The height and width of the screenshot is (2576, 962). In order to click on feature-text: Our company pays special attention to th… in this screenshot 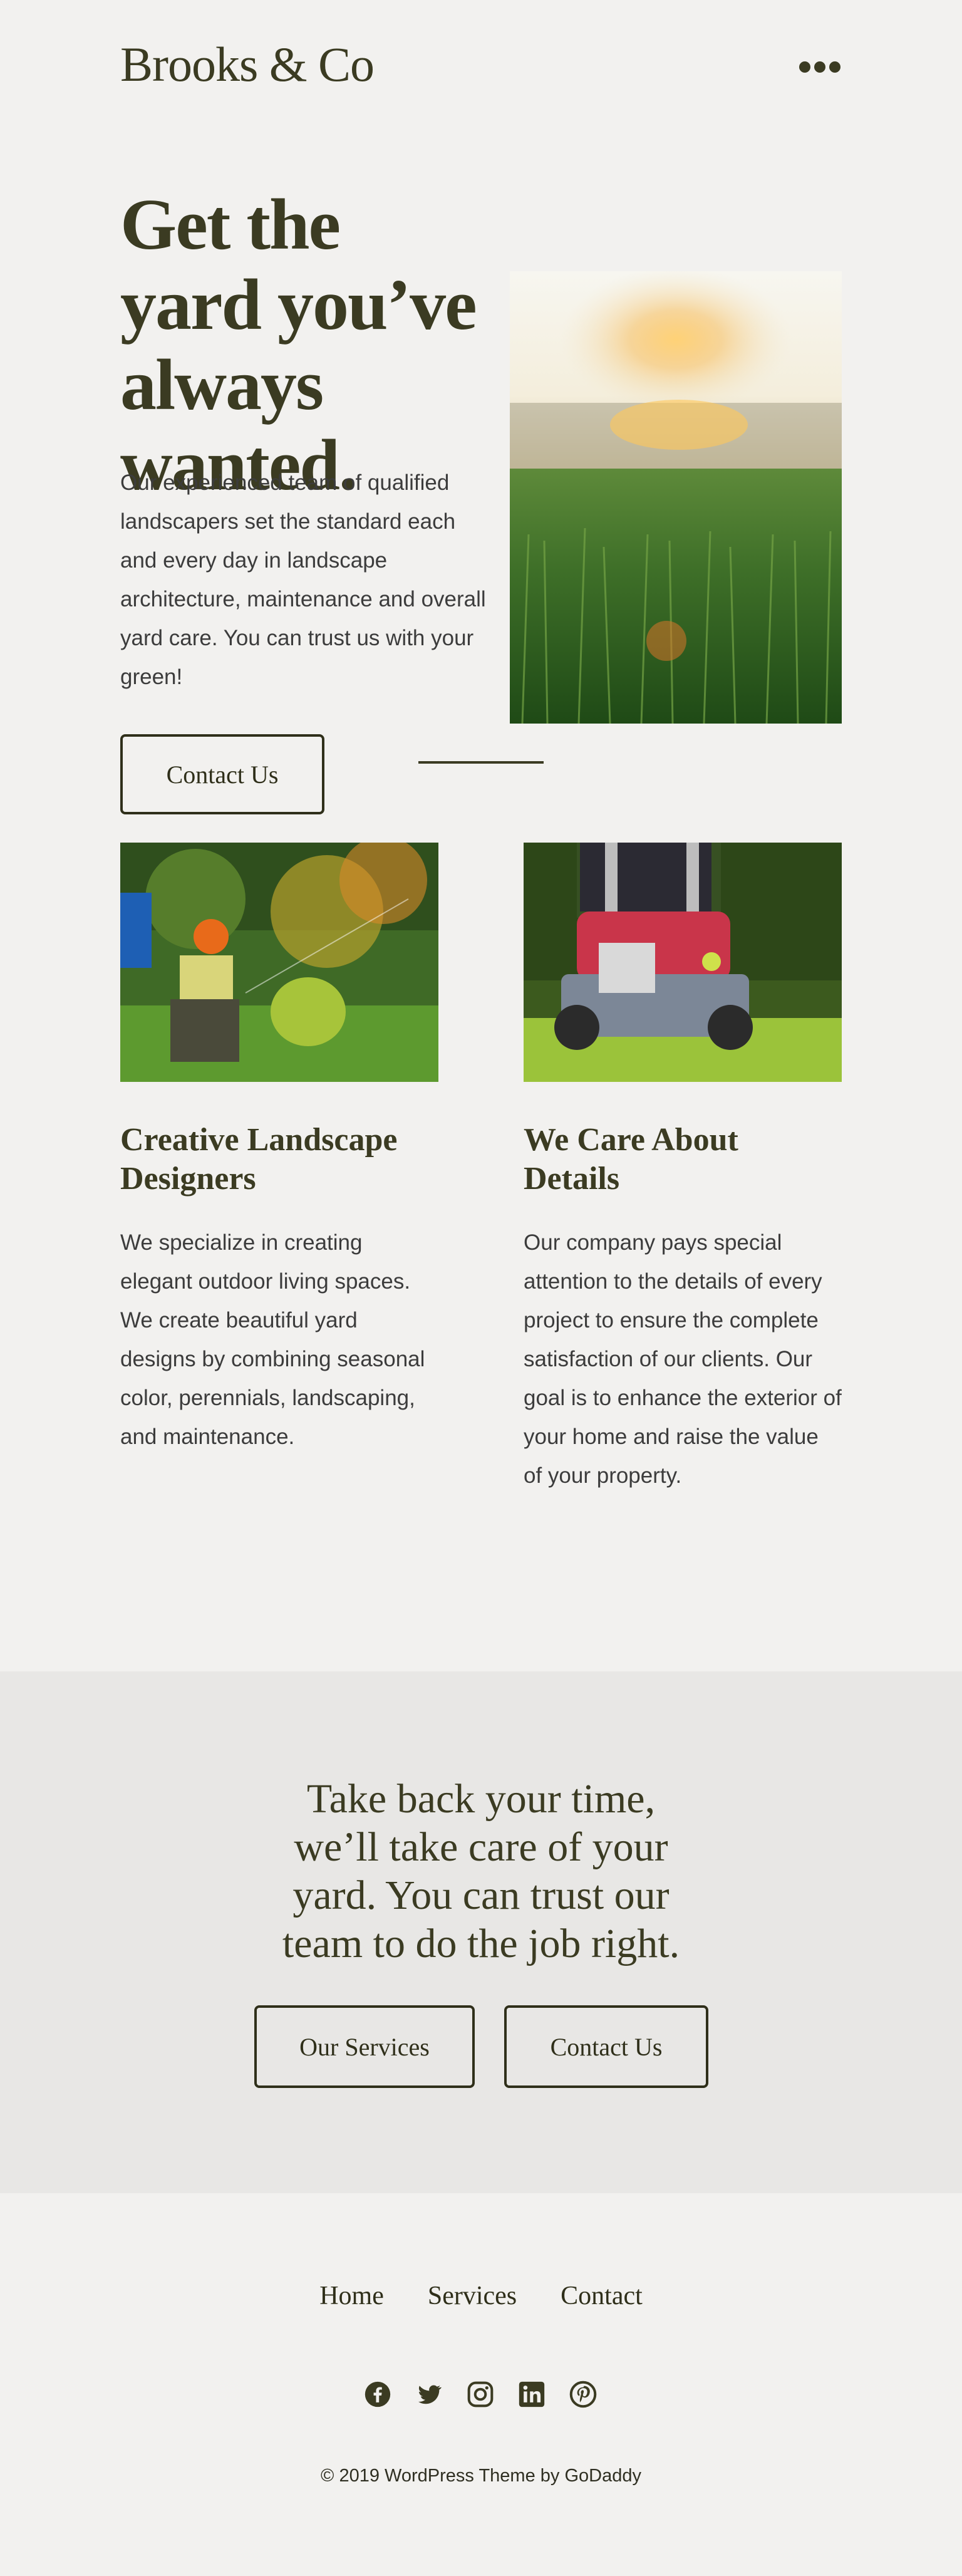, I will do `click(683, 1359)`.